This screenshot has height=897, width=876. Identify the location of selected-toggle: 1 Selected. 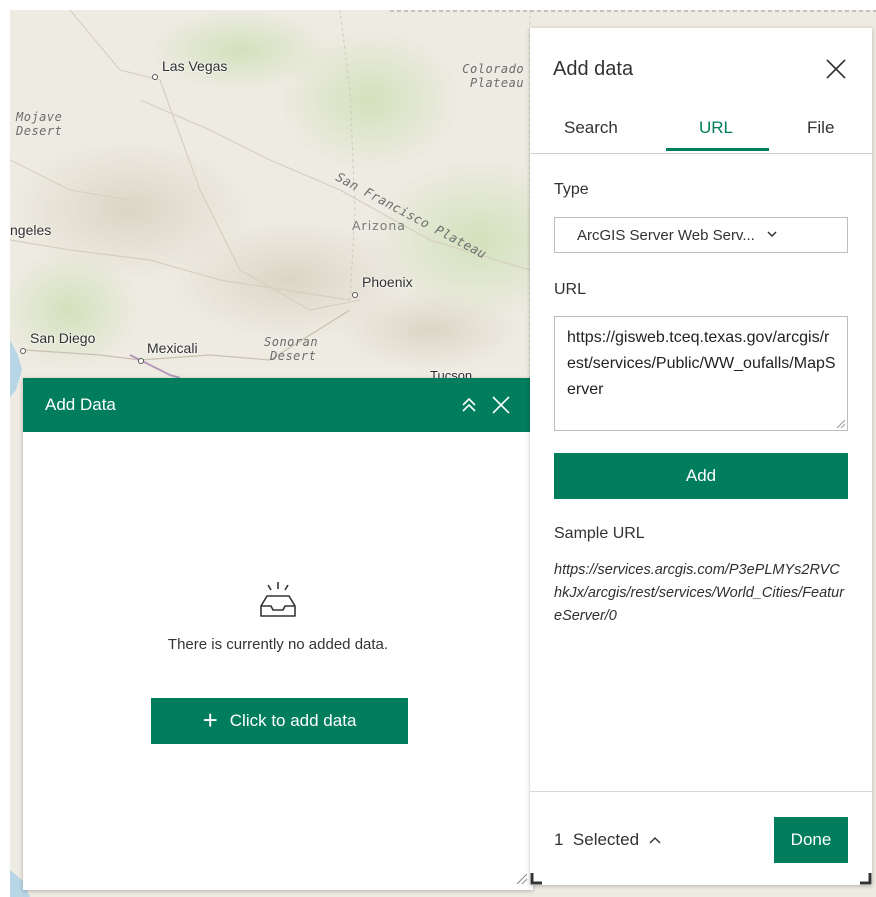
(607, 840).